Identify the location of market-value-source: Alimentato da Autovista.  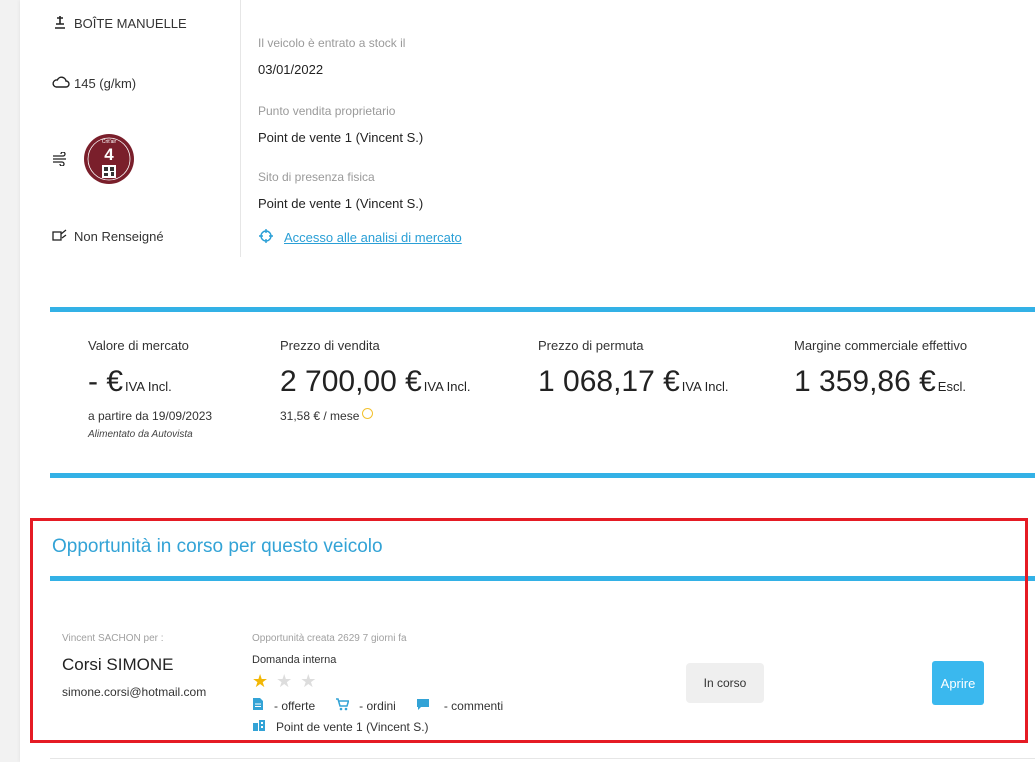
(140, 434).